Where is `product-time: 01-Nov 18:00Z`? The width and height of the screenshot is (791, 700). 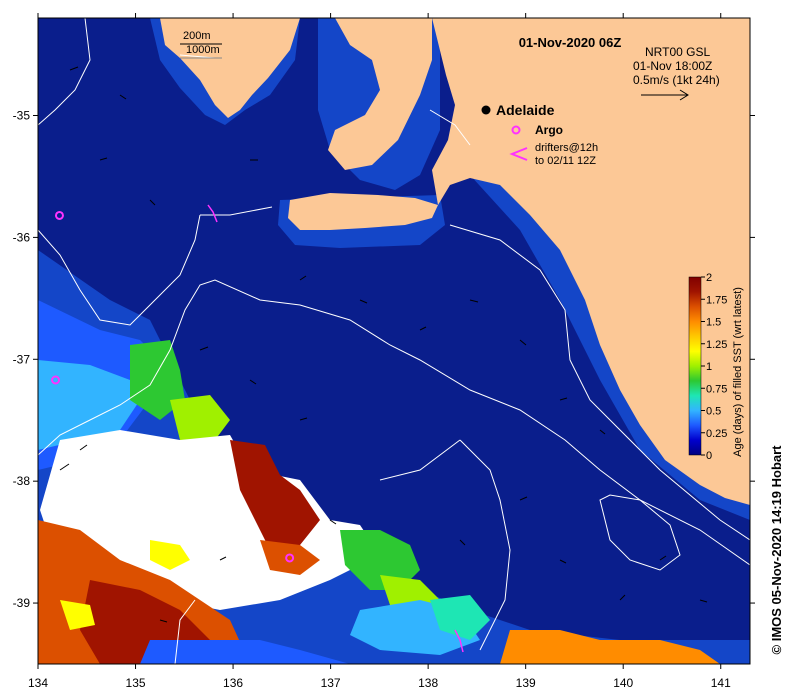
product-time: 01-Nov 18:00Z is located at coordinates (672, 66).